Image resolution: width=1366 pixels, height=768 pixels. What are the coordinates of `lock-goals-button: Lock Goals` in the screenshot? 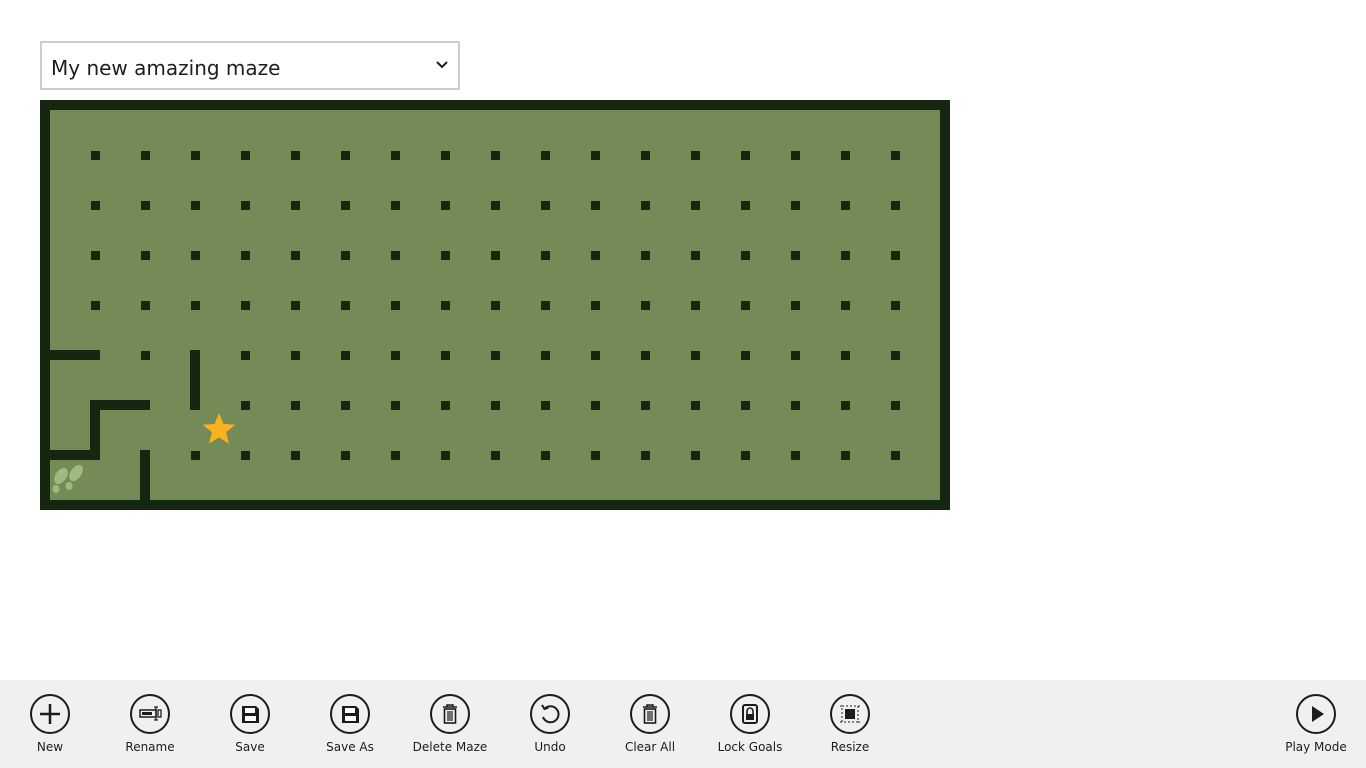 It's located at (750, 729).